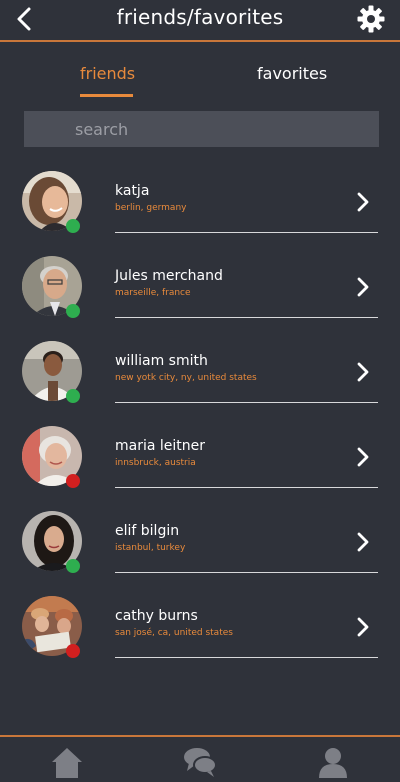 This screenshot has width=400, height=782. What do you see at coordinates (160, 446) in the screenshot?
I see `friend-name: maria leitner` at bounding box center [160, 446].